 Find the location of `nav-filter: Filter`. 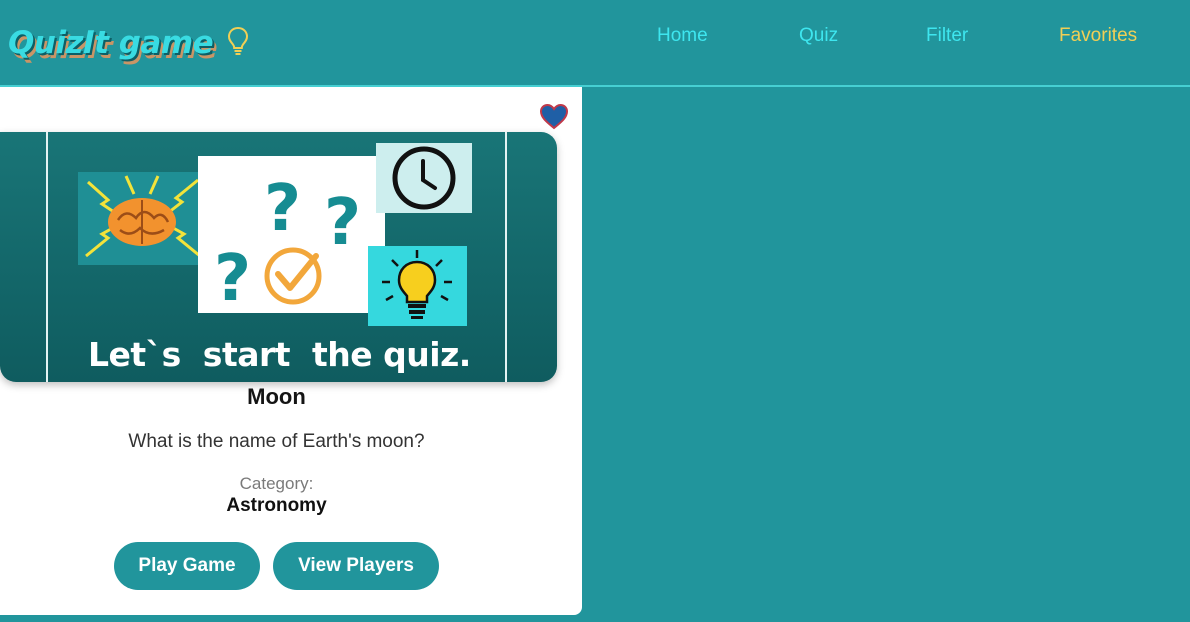

nav-filter: Filter is located at coordinates (947, 36).